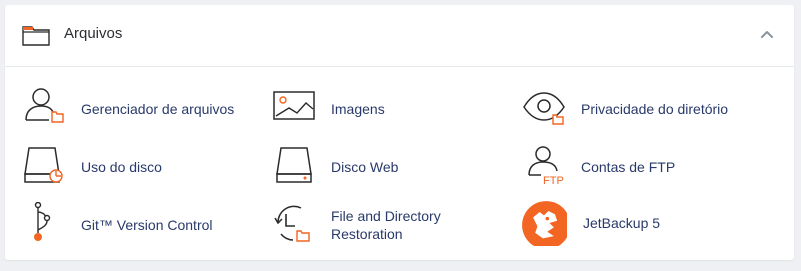 Image resolution: width=801 pixels, height=271 pixels. I want to click on item-label: JetBackup 5, so click(622, 223).